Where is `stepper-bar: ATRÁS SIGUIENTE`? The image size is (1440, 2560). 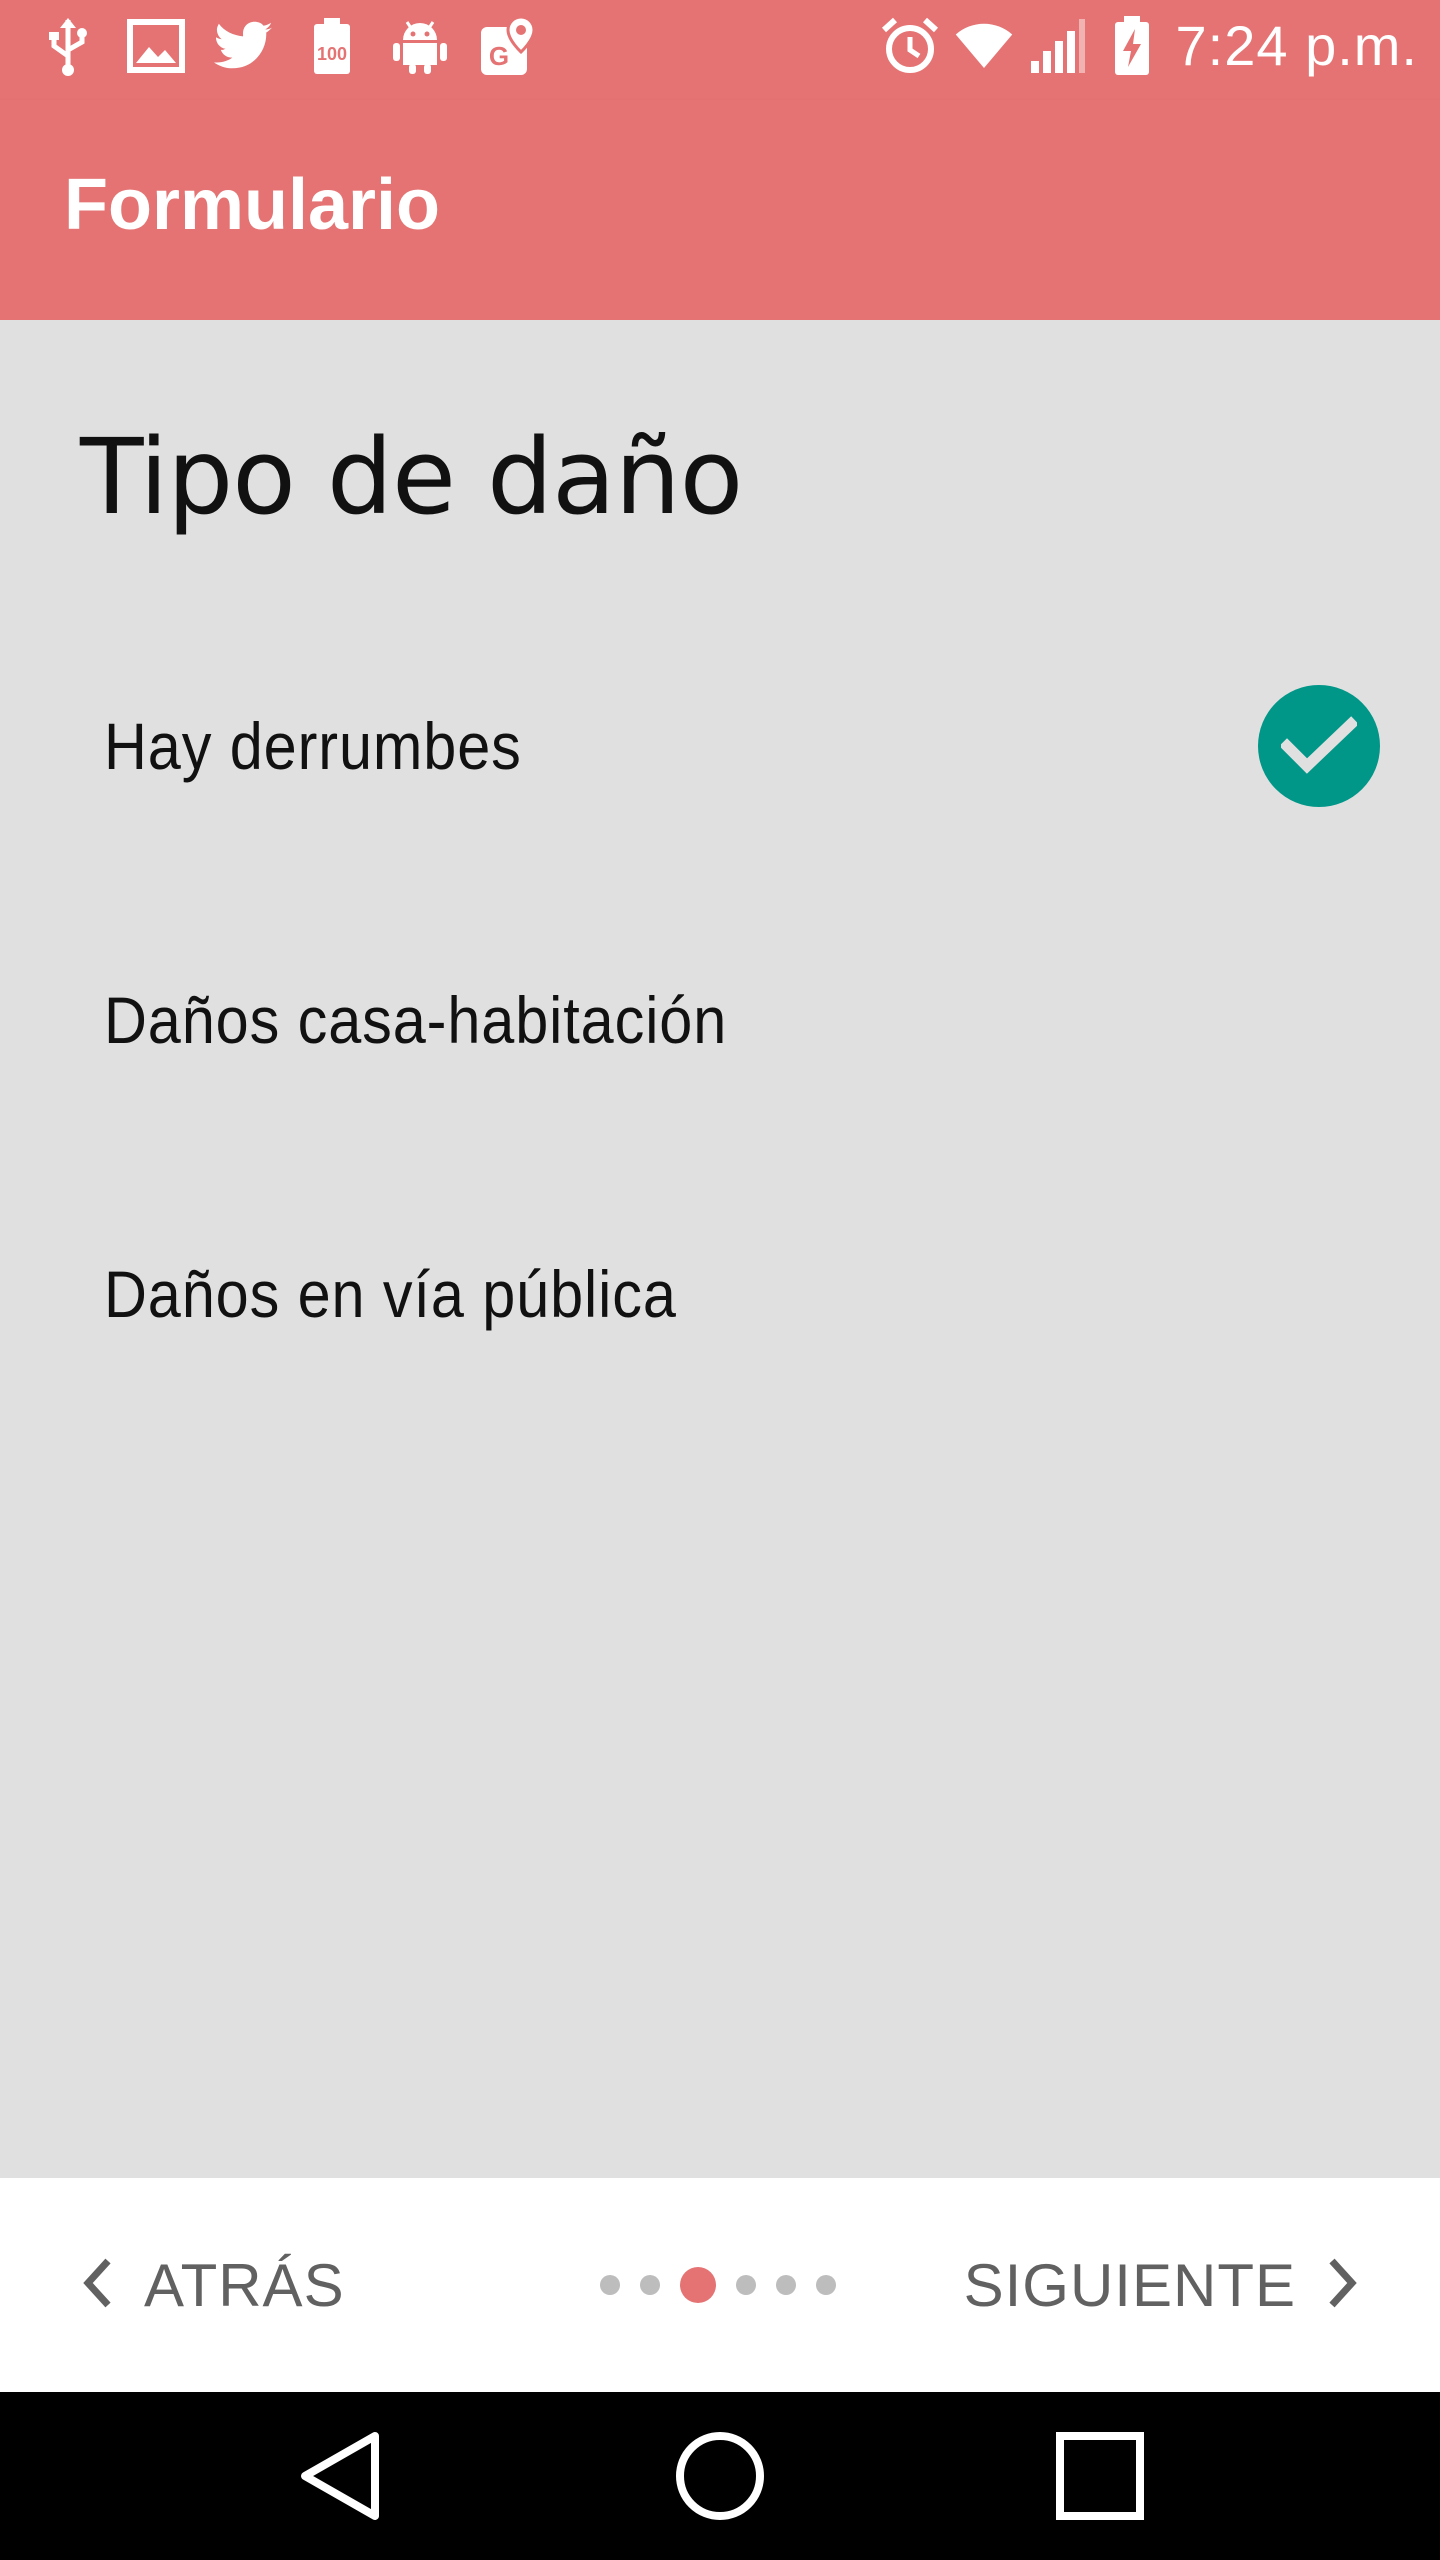
stepper-bar: ATRÁS SIGUIENTE is located at coordinates (720, 2285).